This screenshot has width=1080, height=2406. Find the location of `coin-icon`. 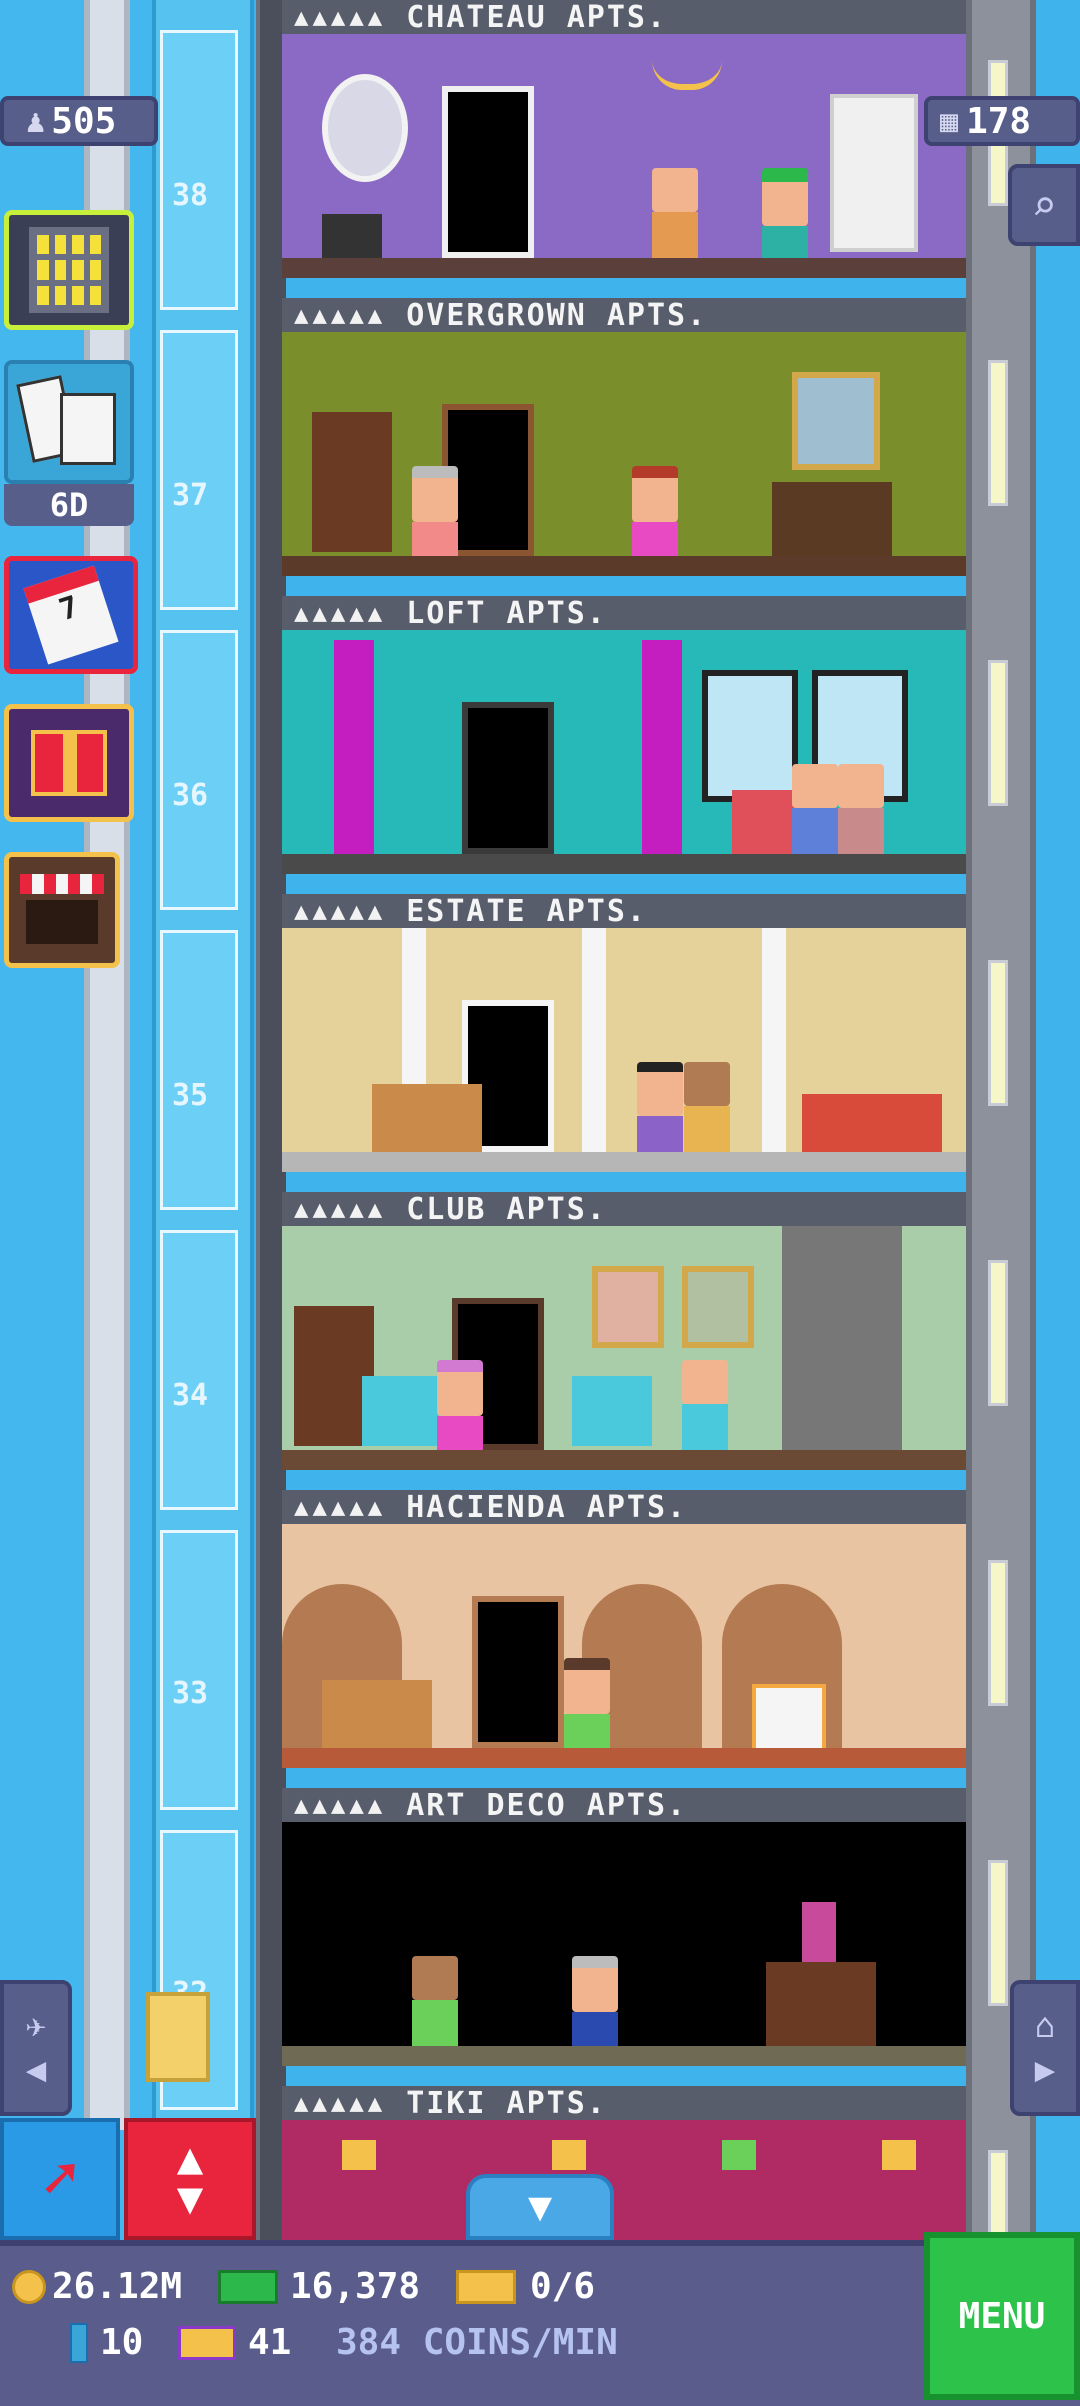

coin-icon is located at coordinates (29, 2286).